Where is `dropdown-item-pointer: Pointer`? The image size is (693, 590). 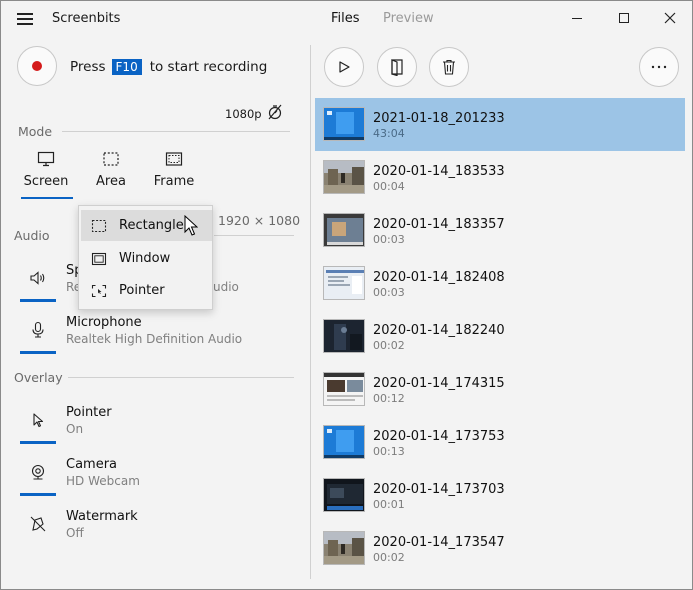
dropdown-item-pointer: Pointer is located at coordinates (146, 290).